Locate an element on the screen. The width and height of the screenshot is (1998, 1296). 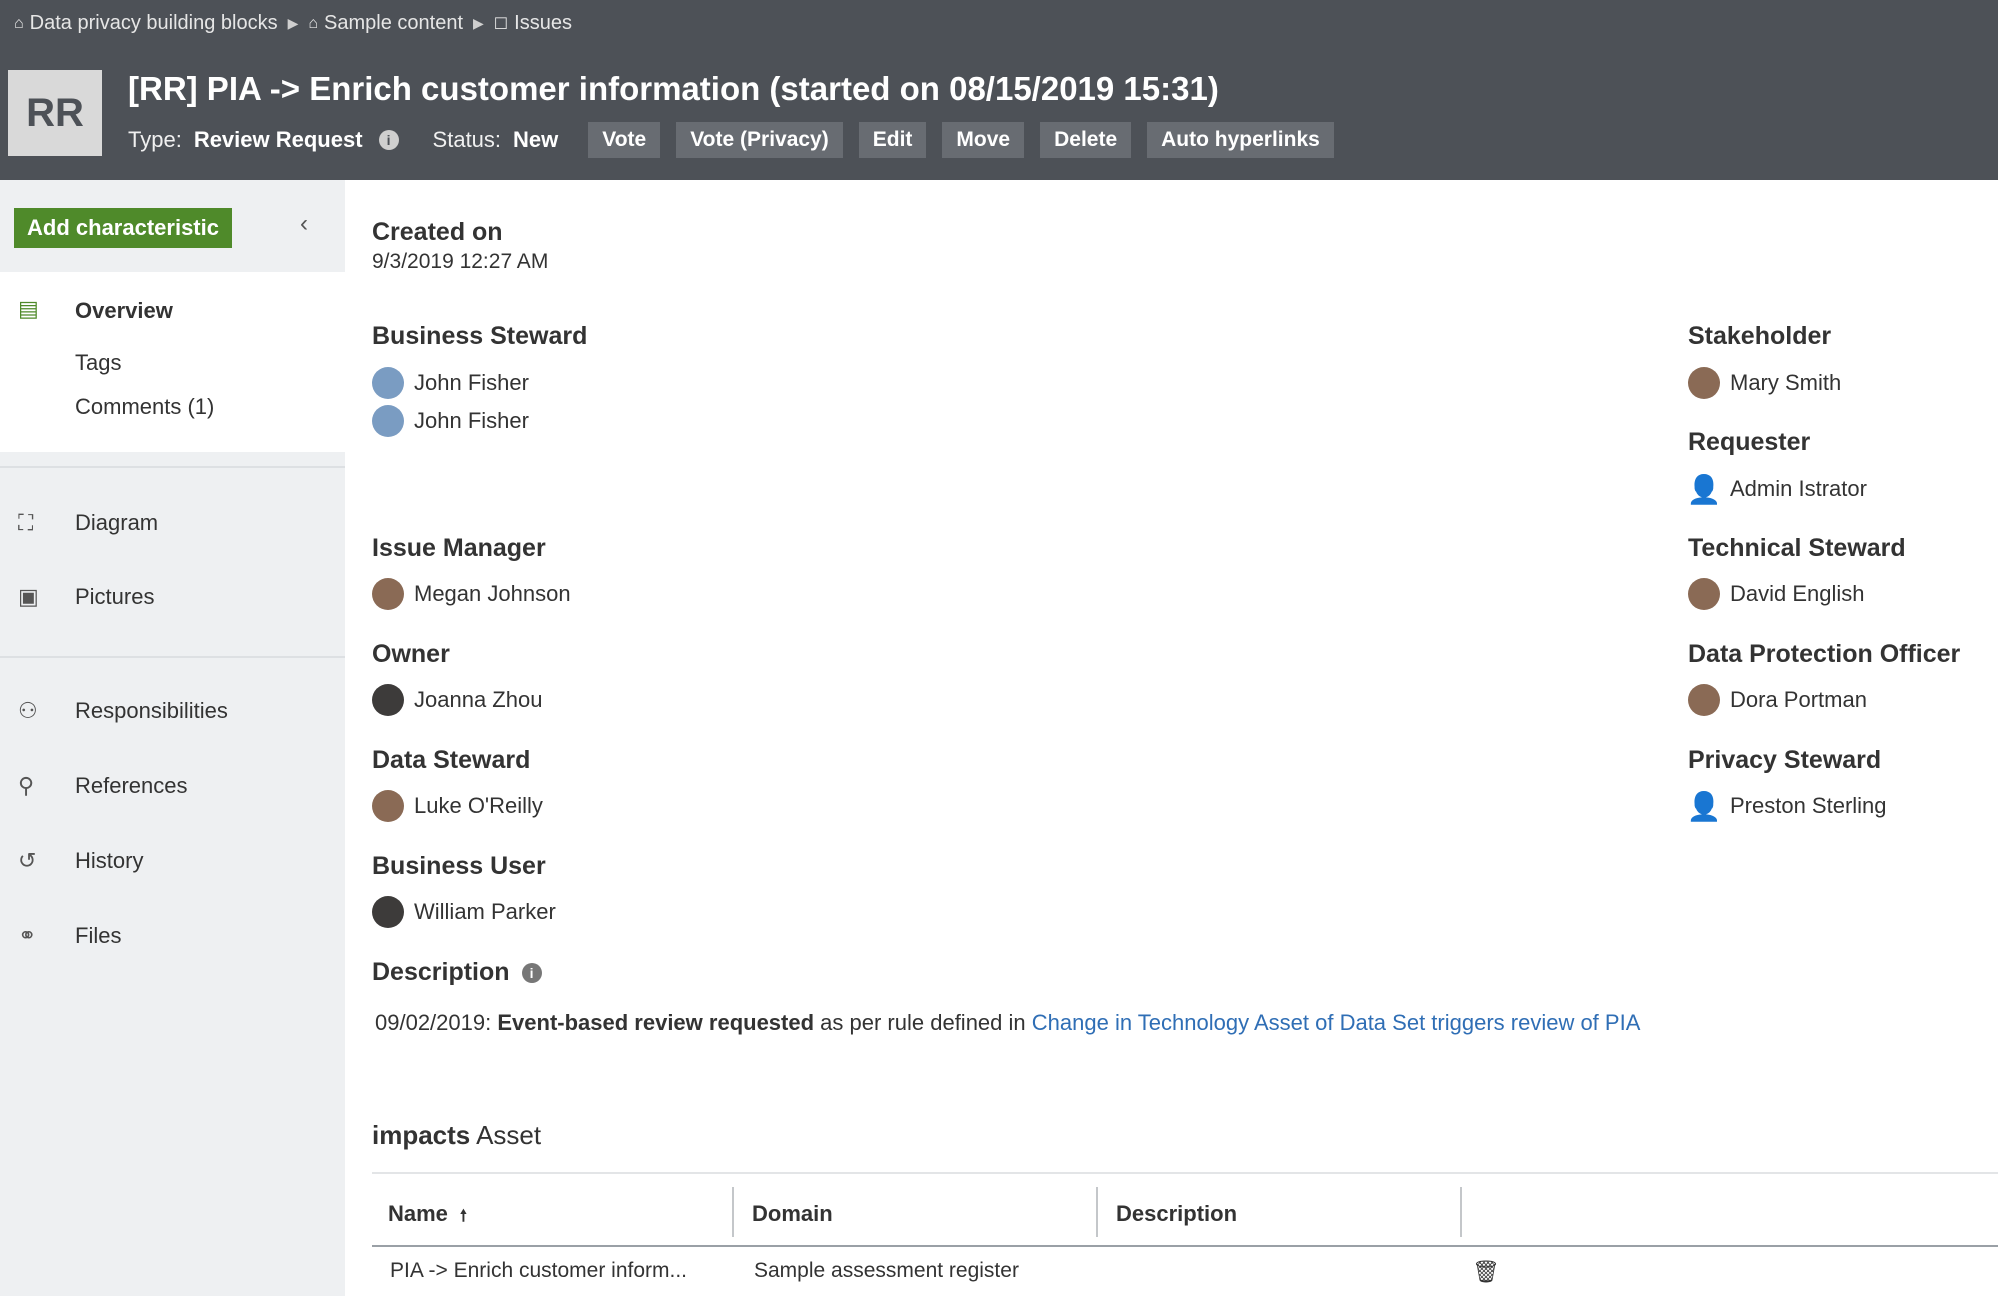
vote-button: Vote is located at coordinates (624, 140).